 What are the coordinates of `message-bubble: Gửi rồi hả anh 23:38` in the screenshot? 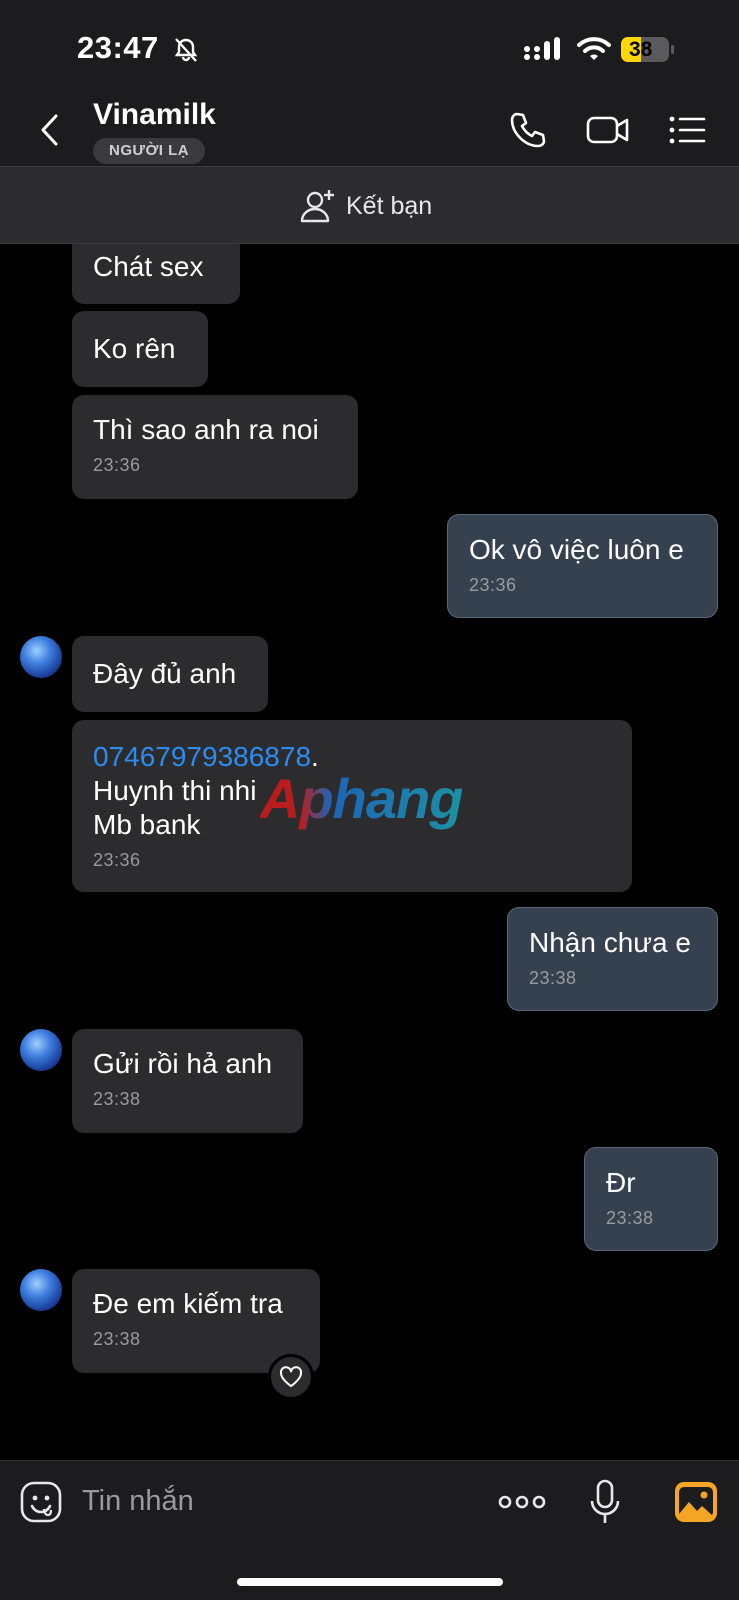 It's located at (187, 1081).